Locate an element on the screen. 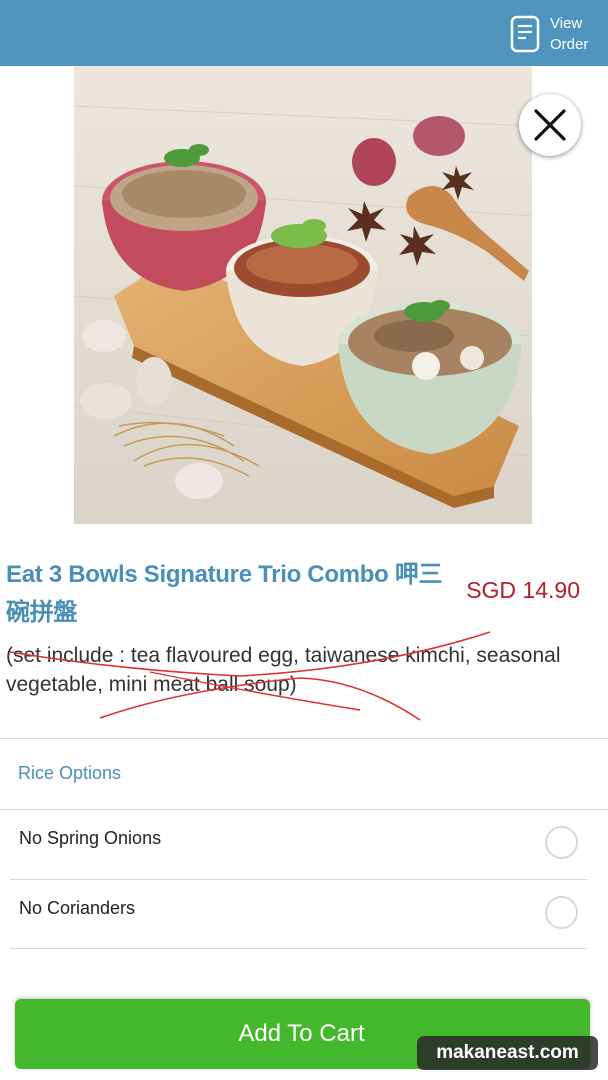  close-button is located at coordinates (550, 125).